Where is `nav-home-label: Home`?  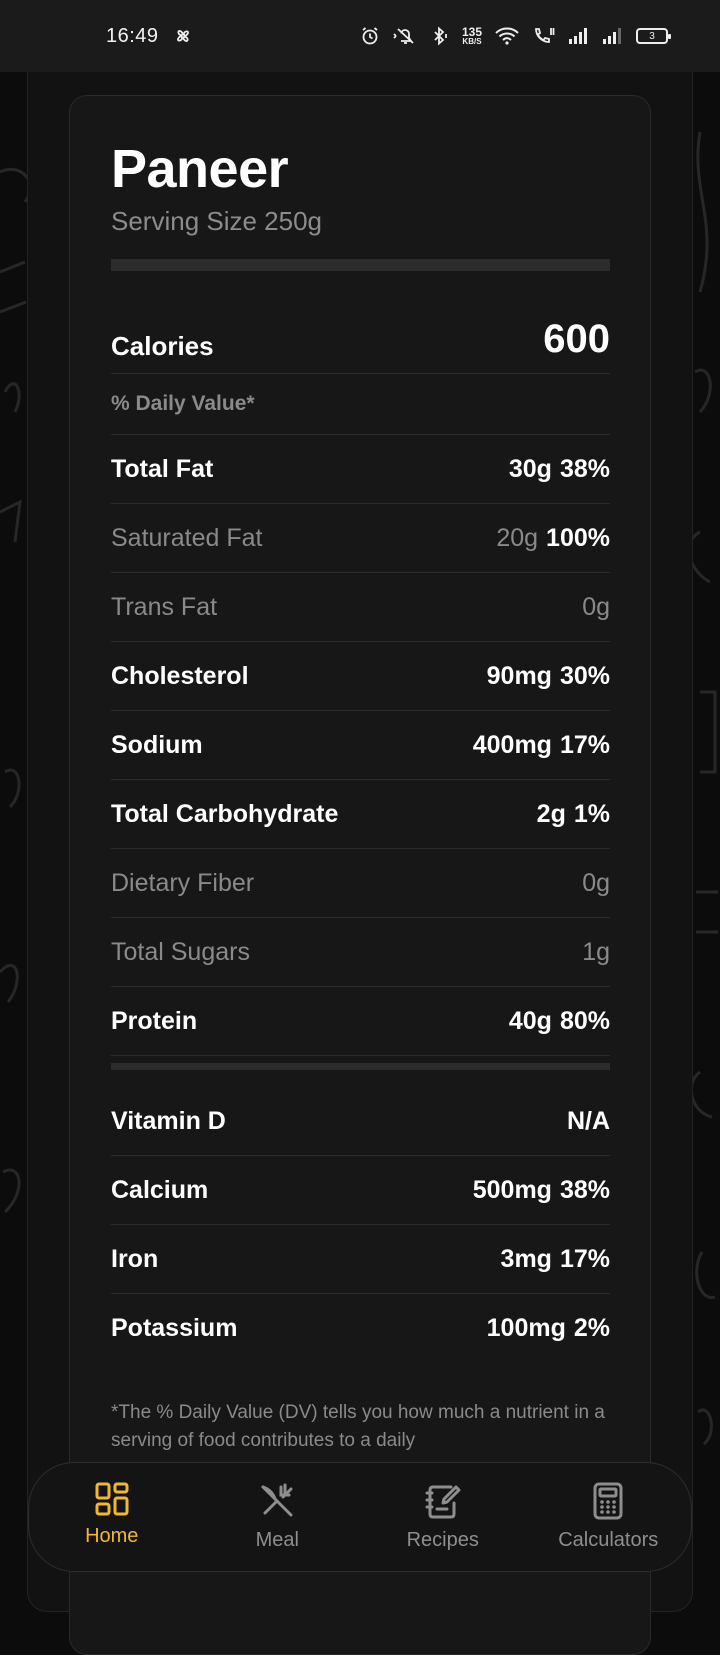 nav-home-label: Home is located at coordinates (112, 1536).